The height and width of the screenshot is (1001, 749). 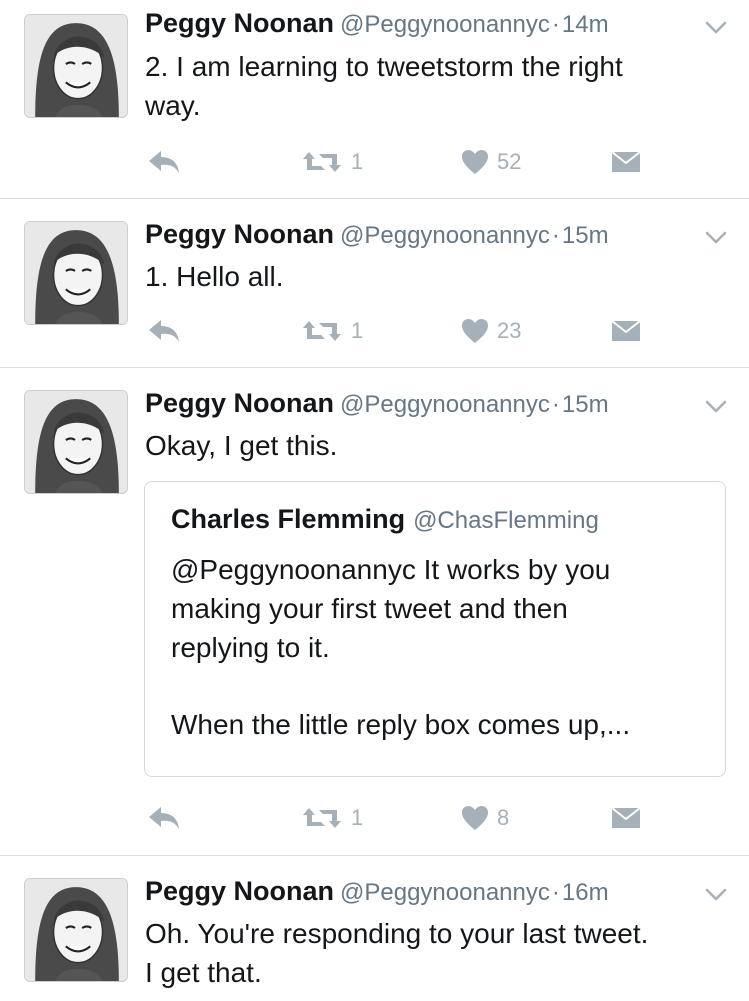 I want to click on tweet-header: Peggy Noonan @Peggynoonannyc·16m, so click(x=377, y=894).